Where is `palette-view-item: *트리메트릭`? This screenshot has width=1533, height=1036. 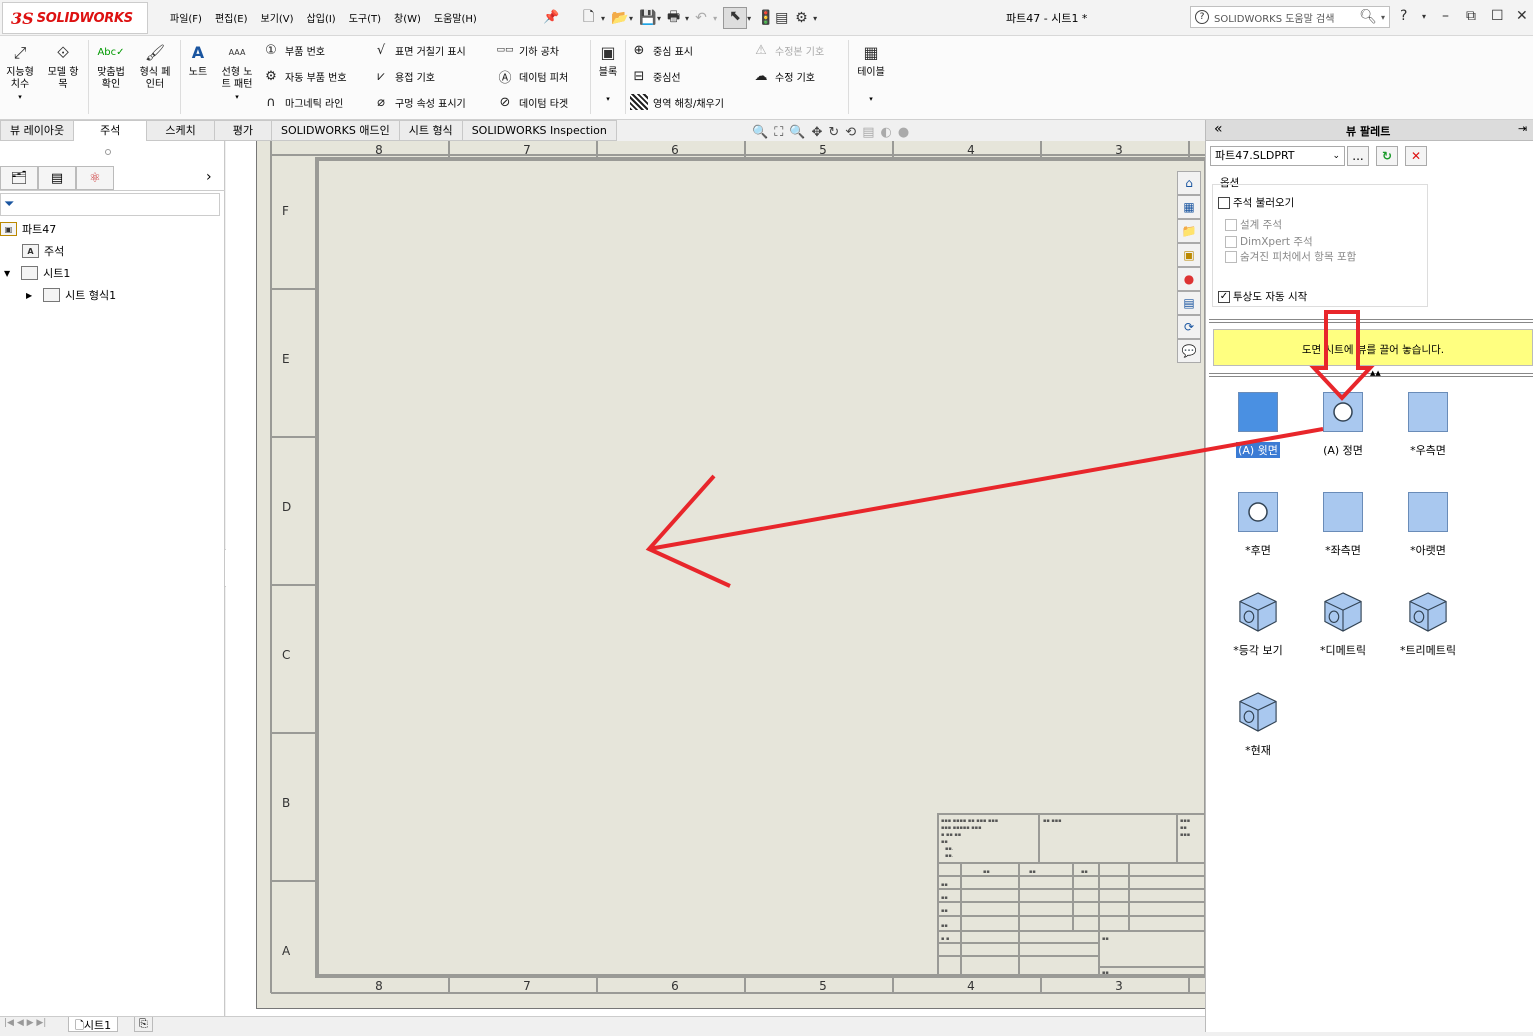 palette-view-item: *트리메트릭 is located at coordinates (1428, 625).